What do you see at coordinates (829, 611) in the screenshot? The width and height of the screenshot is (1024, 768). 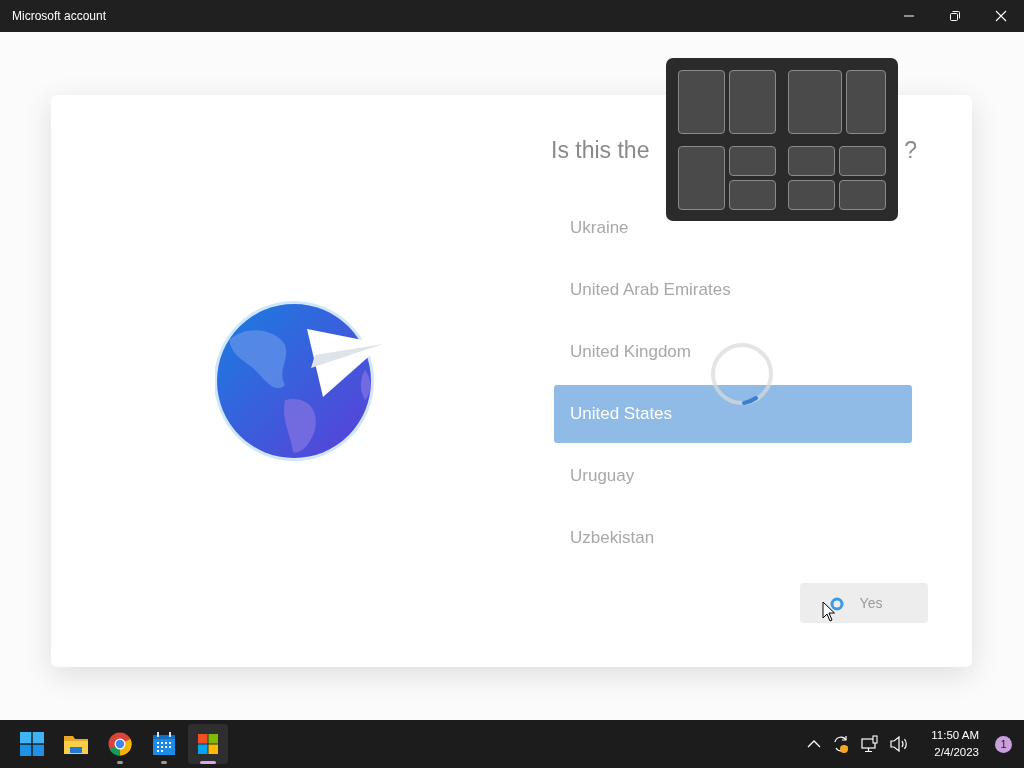 I see `mouse-pointer-icon` at bounding box center [829, 611].